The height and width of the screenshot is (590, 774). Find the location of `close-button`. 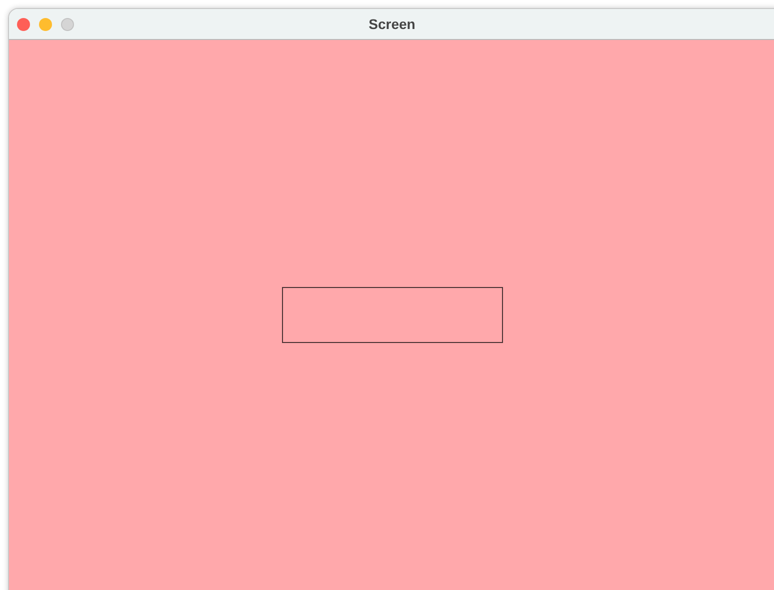

close-button is located at coordinates (23, 24).